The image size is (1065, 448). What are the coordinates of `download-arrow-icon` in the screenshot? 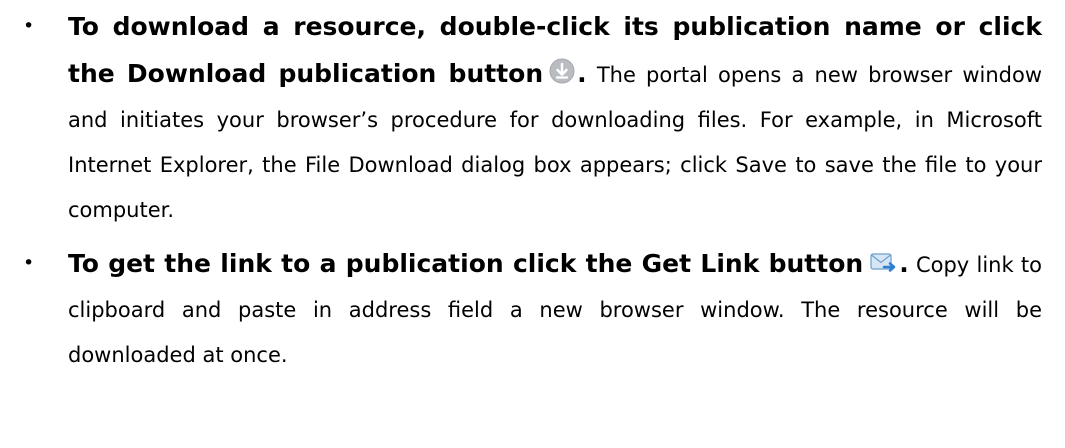 It's located at (562, 71).